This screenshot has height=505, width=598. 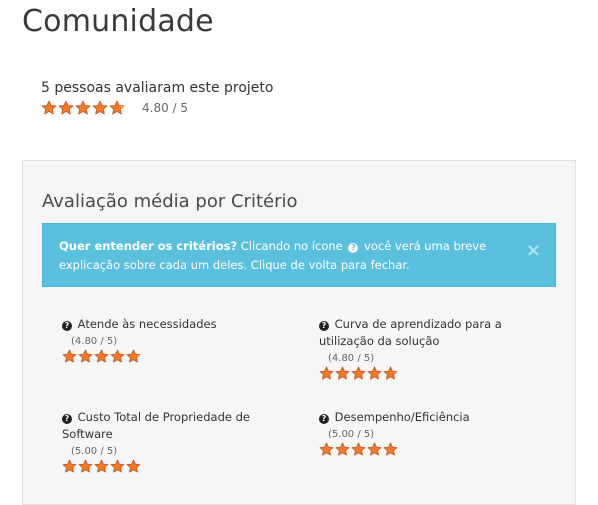 I want to click on criterion-label: Desempenho/Eficiência, so click(x=402, y=417).